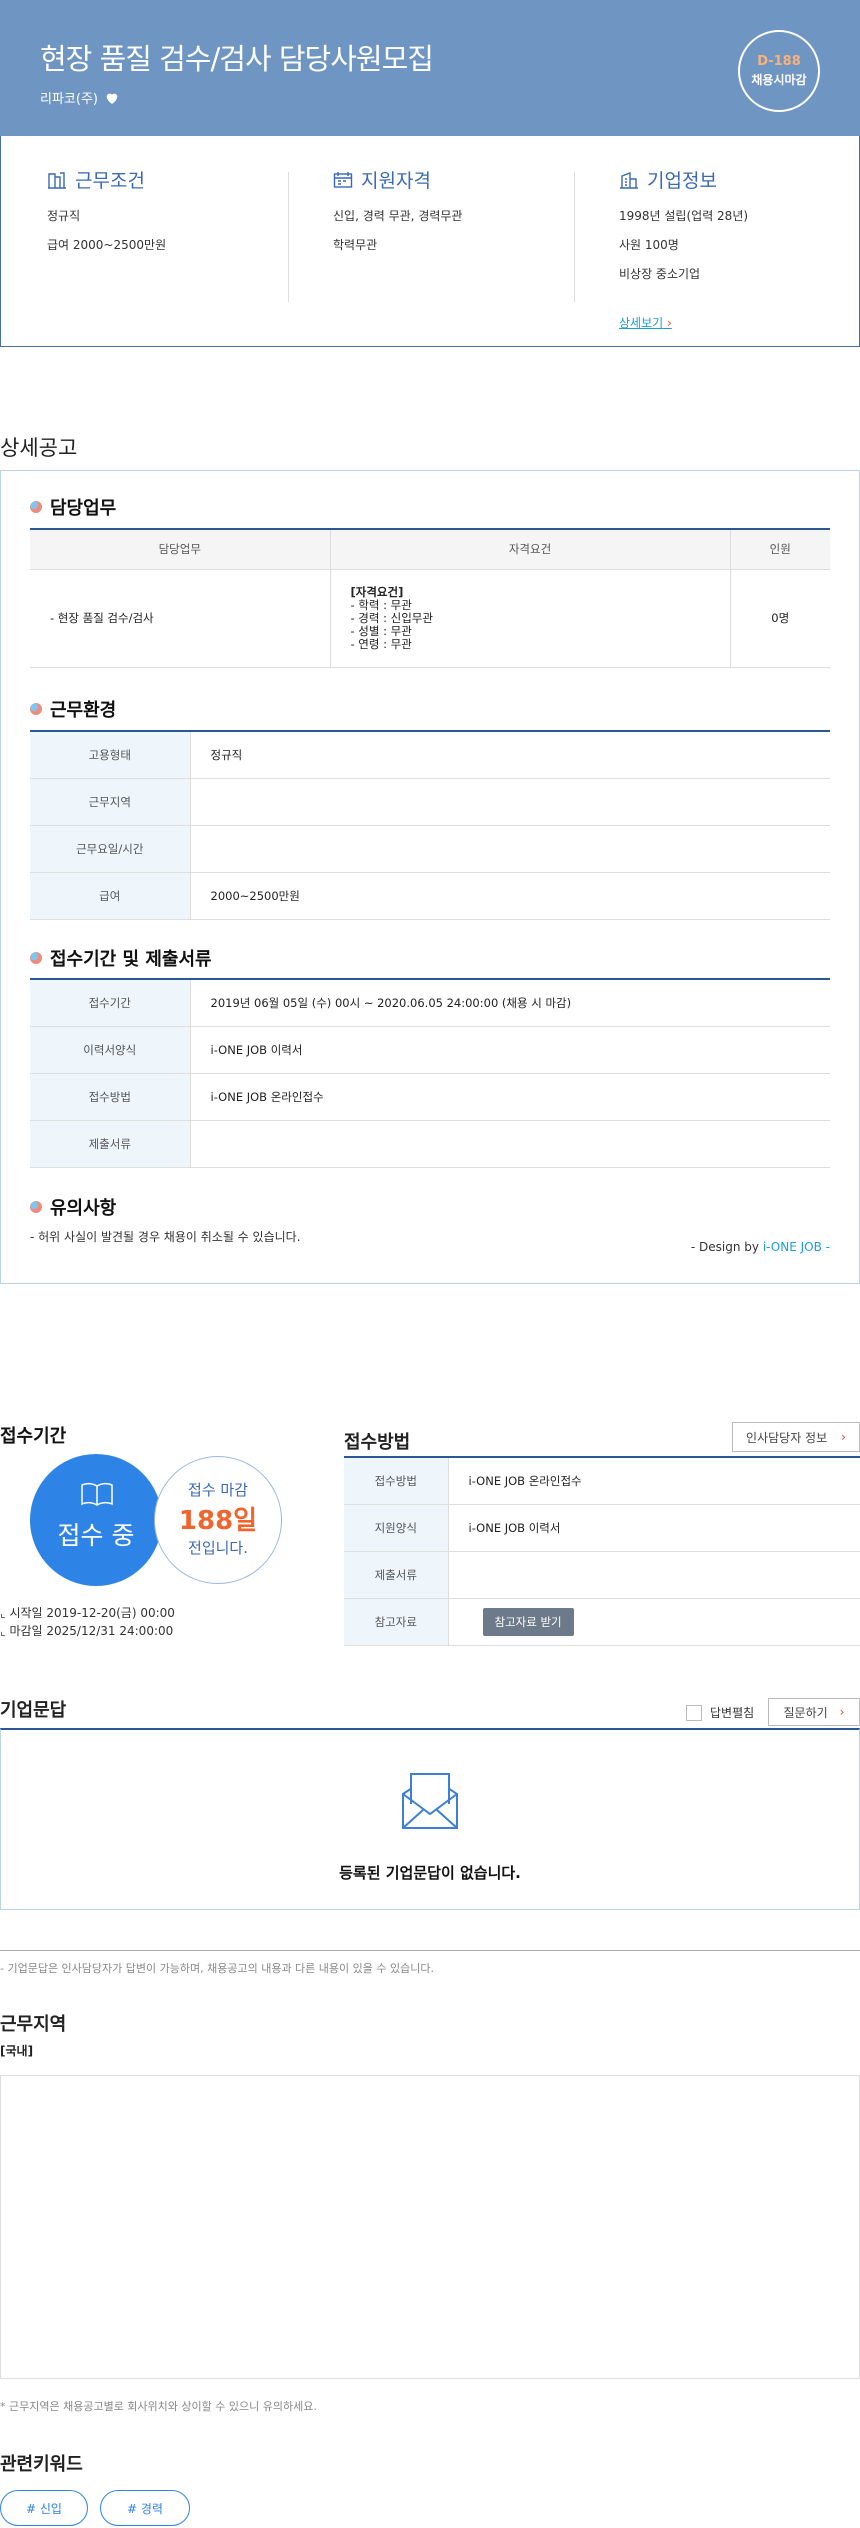 The width and height of the screenshot is (860, 2528). What do you see at coordinates (158, 2406) in the screenshot?
I see `location-note: * 근무지역은 채용공고별로 회사위치와 상이할 수 있으니 유의하세요.` at bounding box center [158, 2406].